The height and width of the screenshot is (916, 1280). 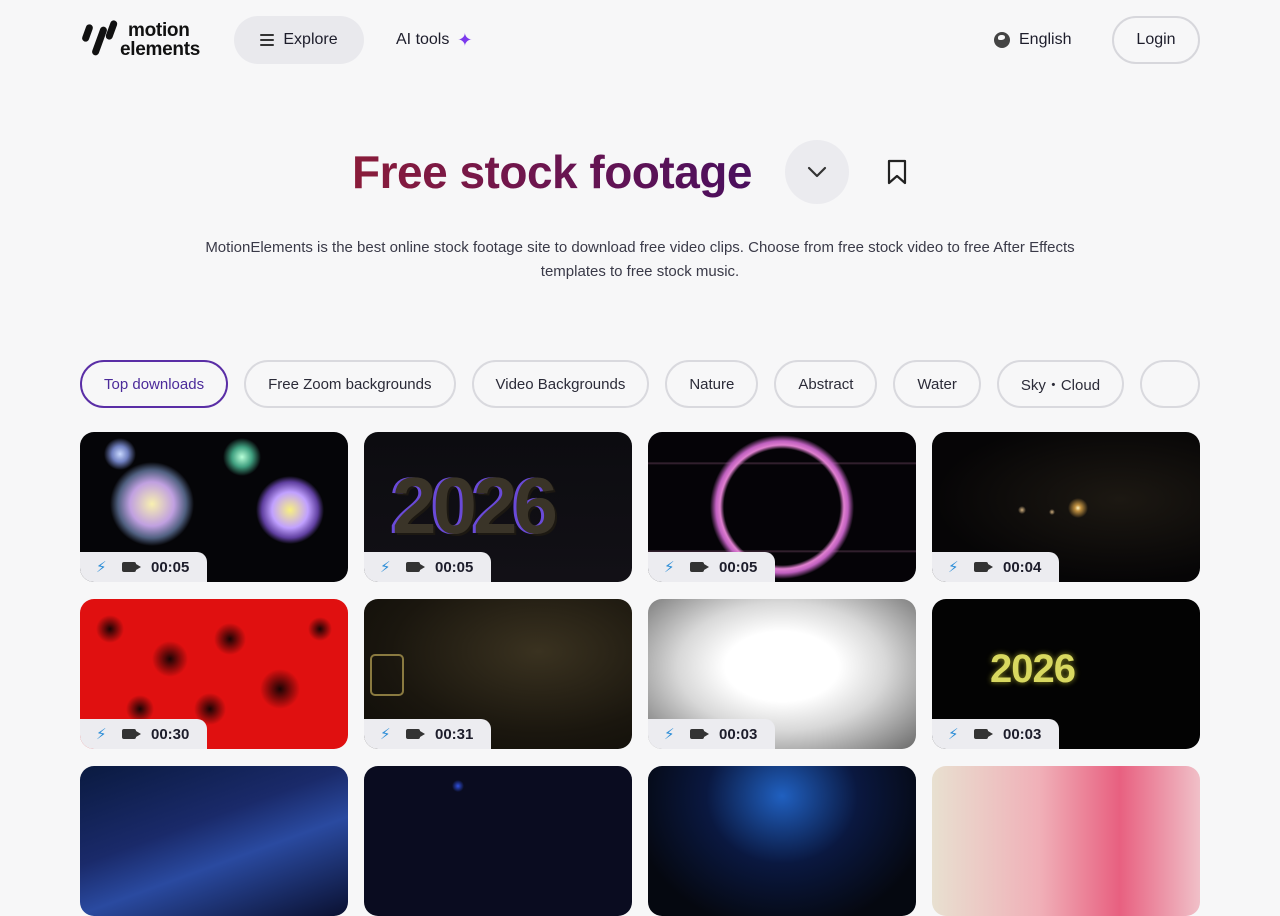 What do you see at coordinates (170, 734) in the screenshot?
I see `duration: 00:30` at bounding box center [170, 734].